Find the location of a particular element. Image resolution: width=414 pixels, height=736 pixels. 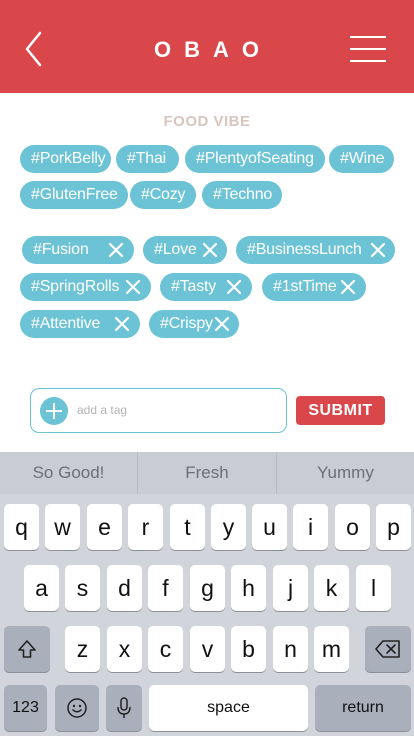

tag-label: #Love is located at coordinates (175, 249).